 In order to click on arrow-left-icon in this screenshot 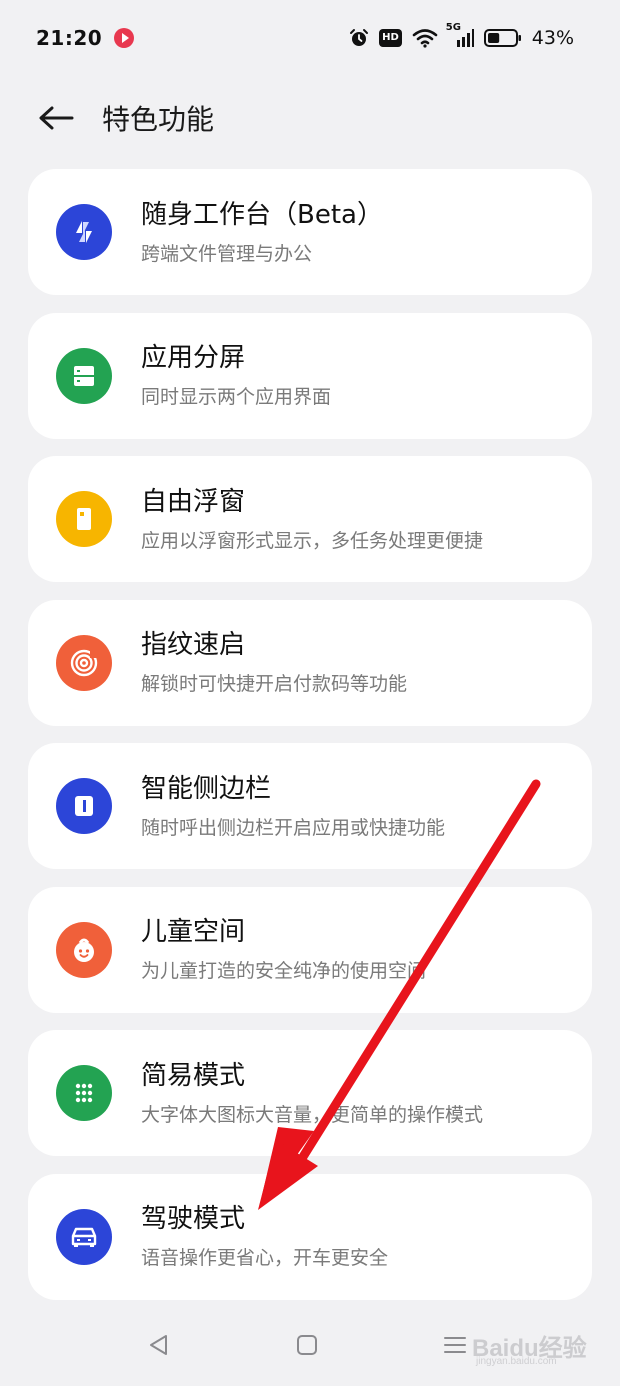, I will do `click(56, 118)`.